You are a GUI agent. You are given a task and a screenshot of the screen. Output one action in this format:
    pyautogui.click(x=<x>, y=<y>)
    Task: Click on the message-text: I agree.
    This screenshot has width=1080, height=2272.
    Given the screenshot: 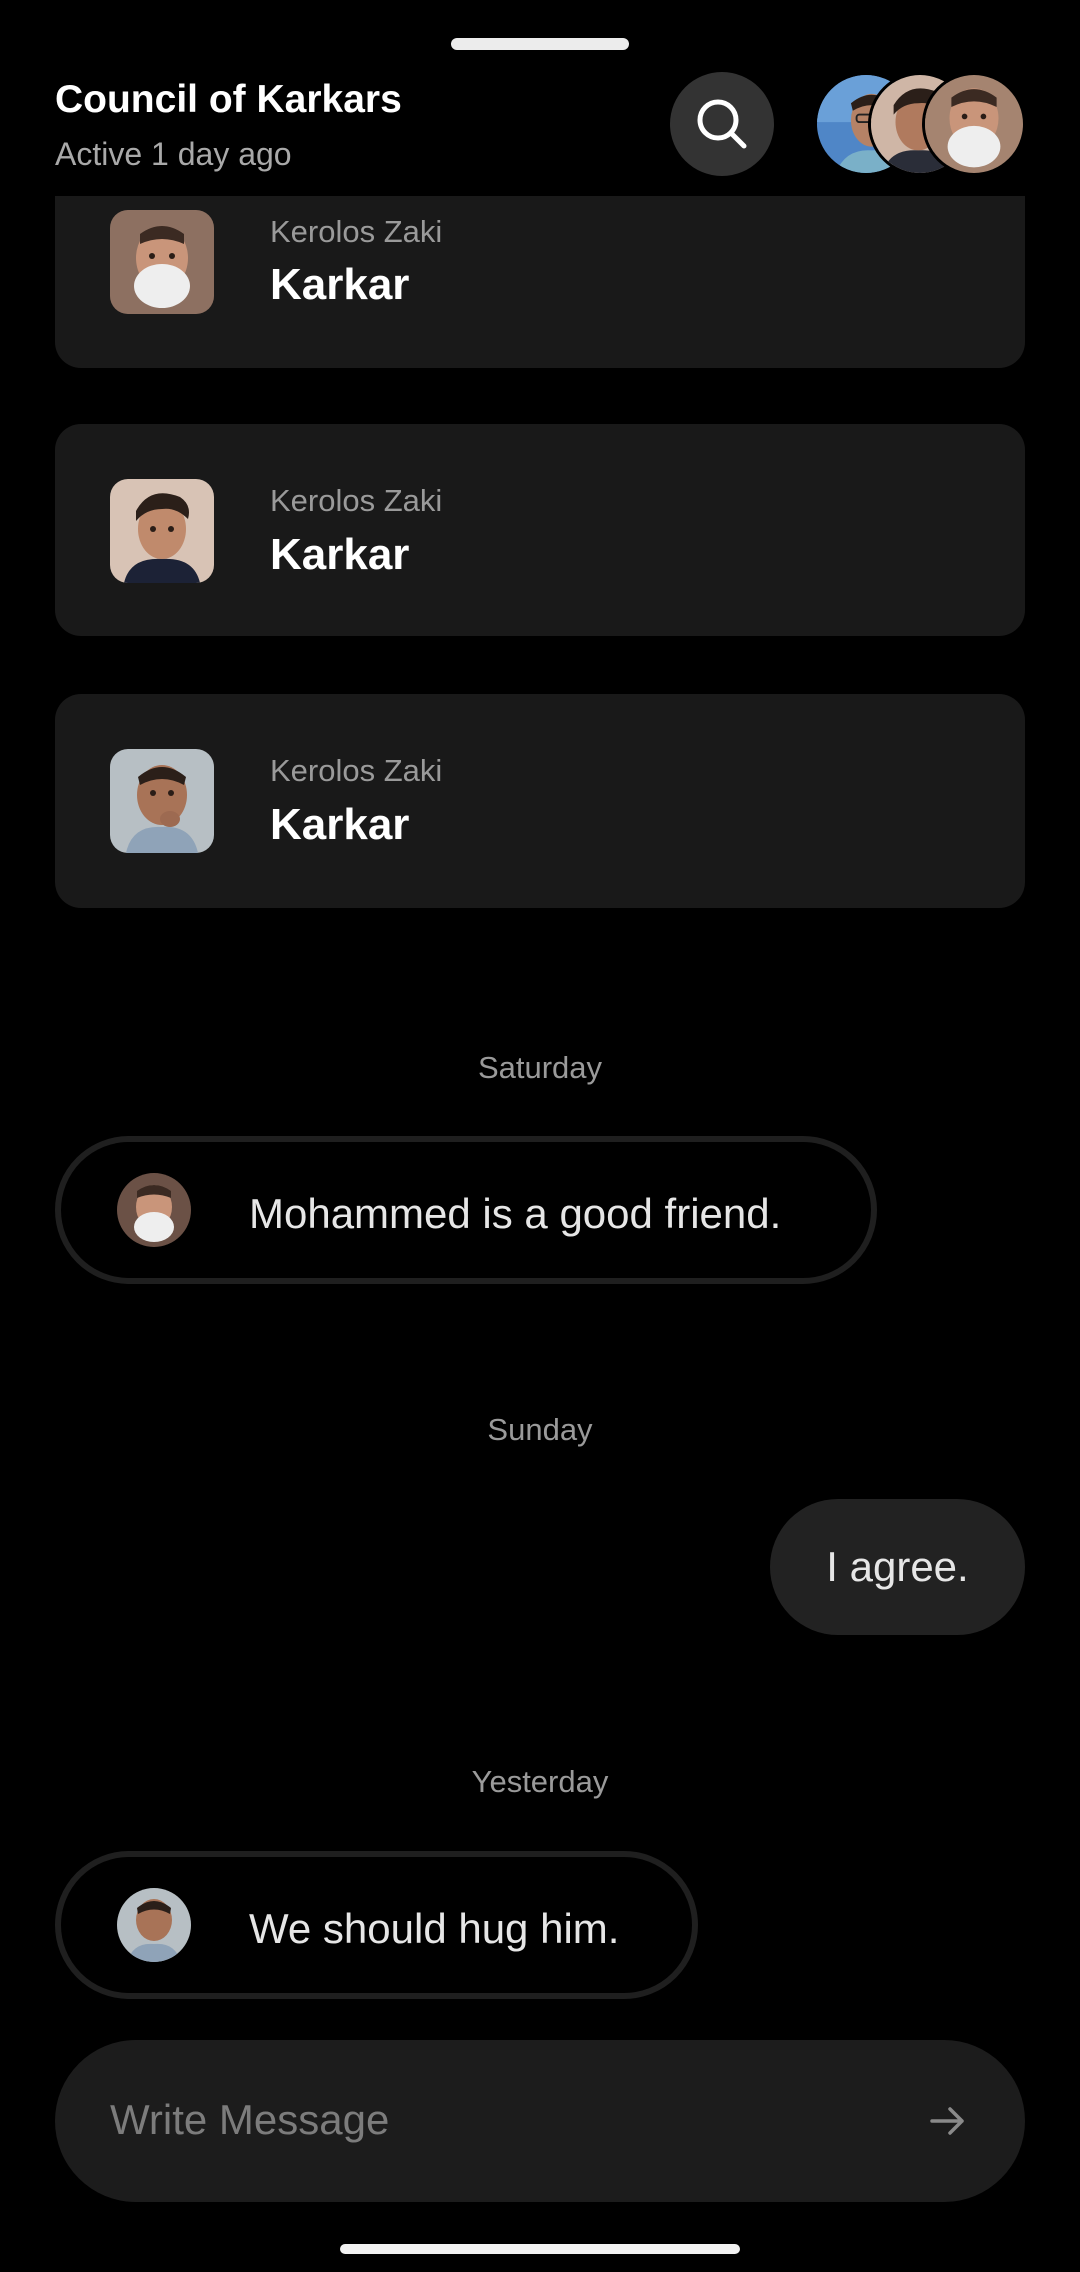 What is the action you would take?
    pyautogui.click(x=897, y=1566)
    